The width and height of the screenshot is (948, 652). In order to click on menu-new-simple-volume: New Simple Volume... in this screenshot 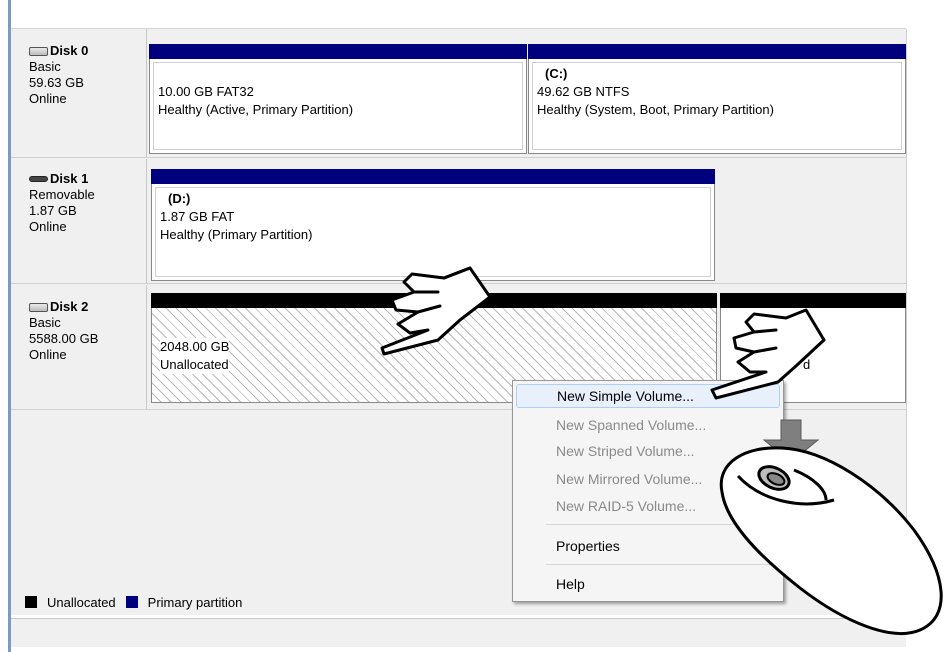, I will do `click(648, 396)`.